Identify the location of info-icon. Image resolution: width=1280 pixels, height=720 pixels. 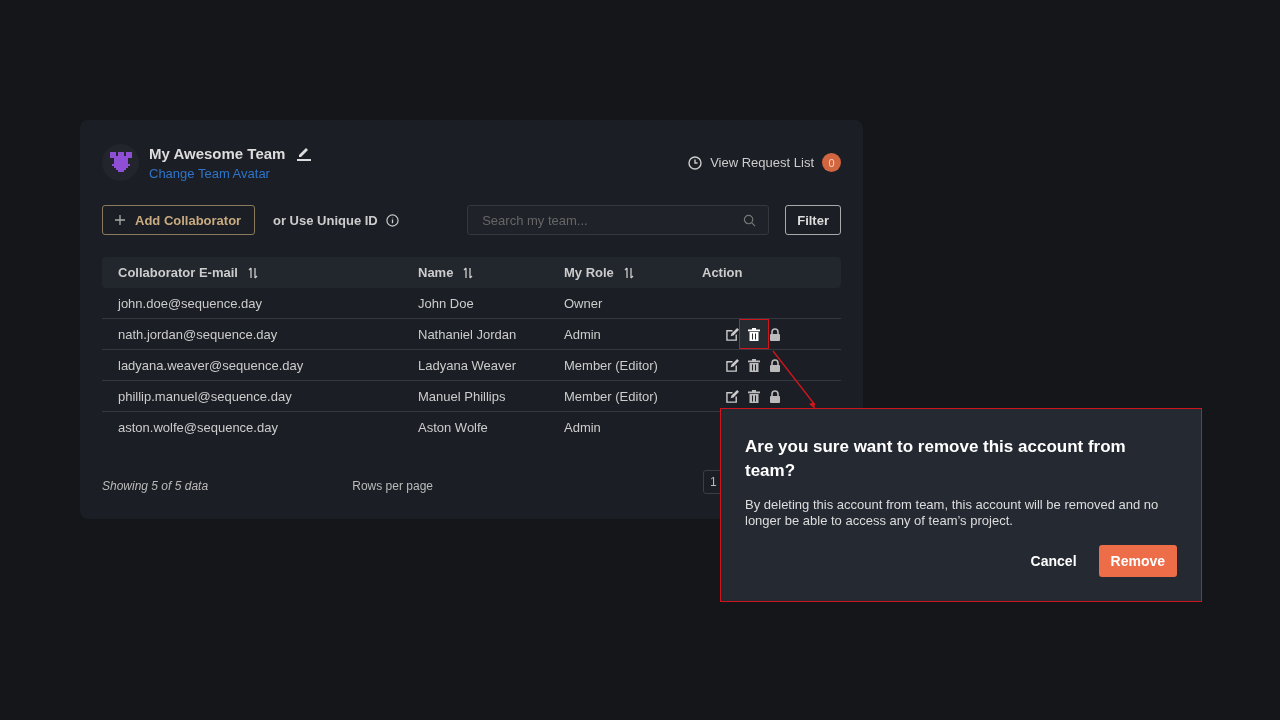
(392, 220).